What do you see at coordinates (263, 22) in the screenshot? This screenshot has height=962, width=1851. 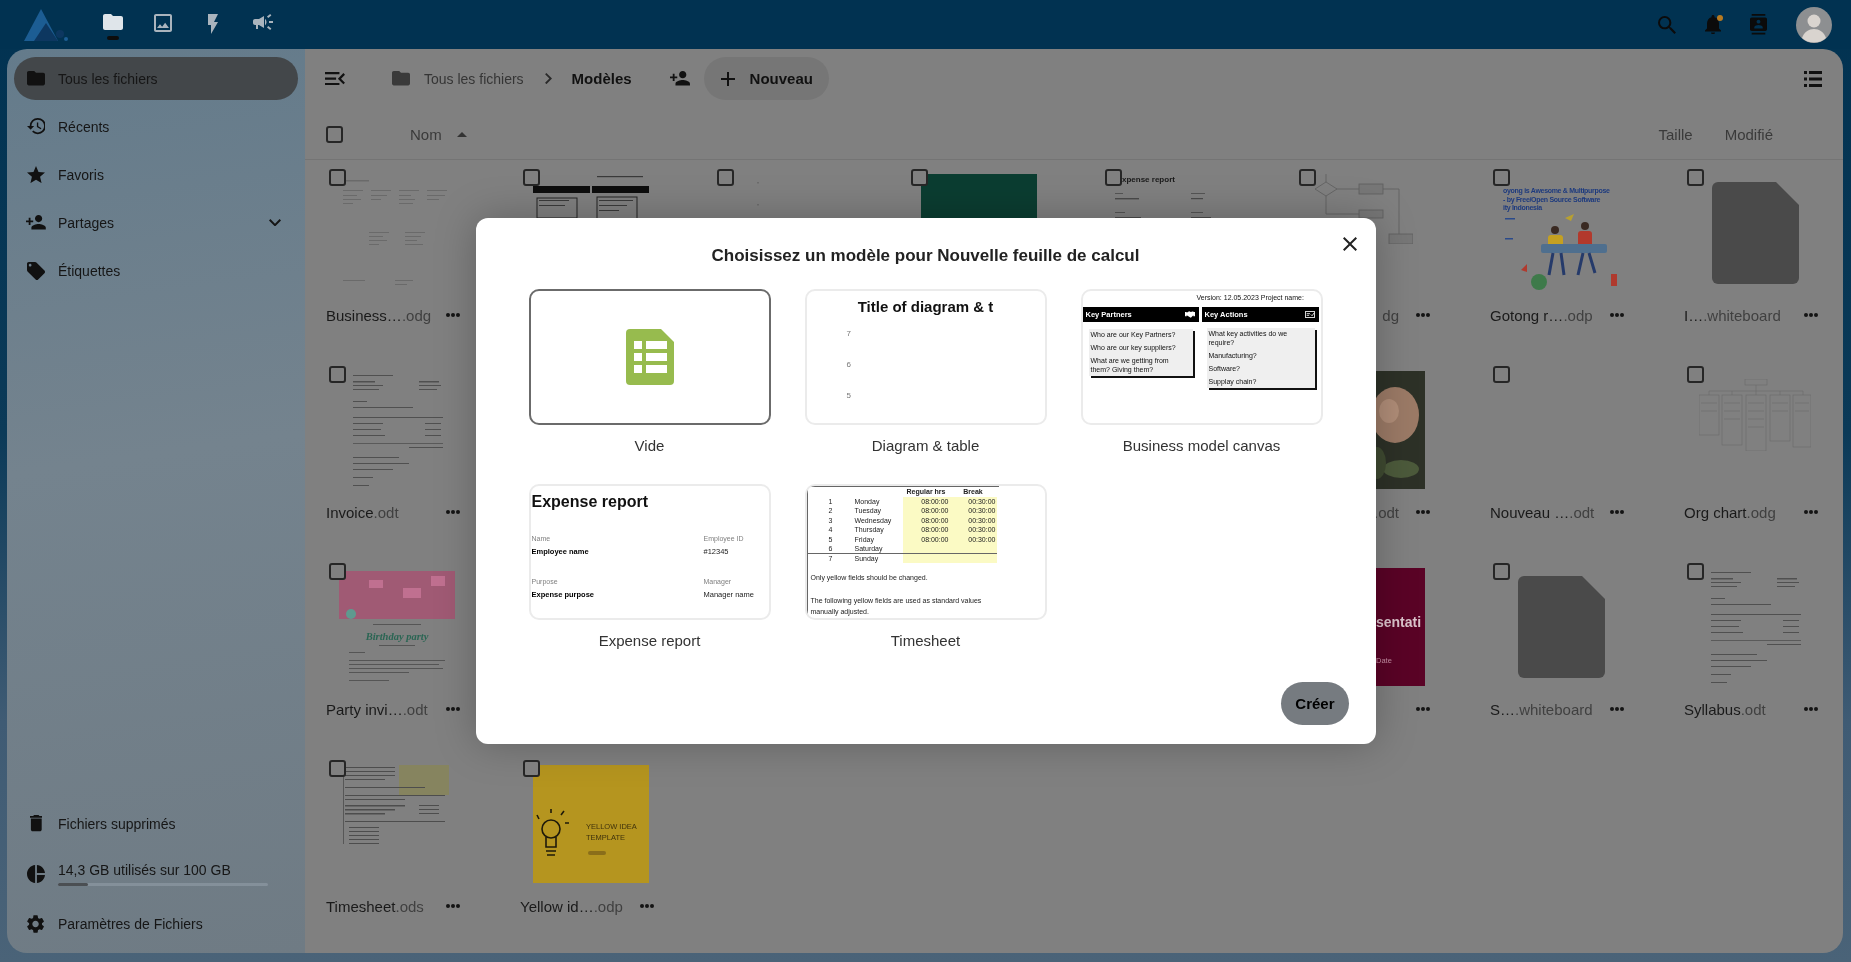 I see `megaphone-icon` at bounding box center [263, 22].